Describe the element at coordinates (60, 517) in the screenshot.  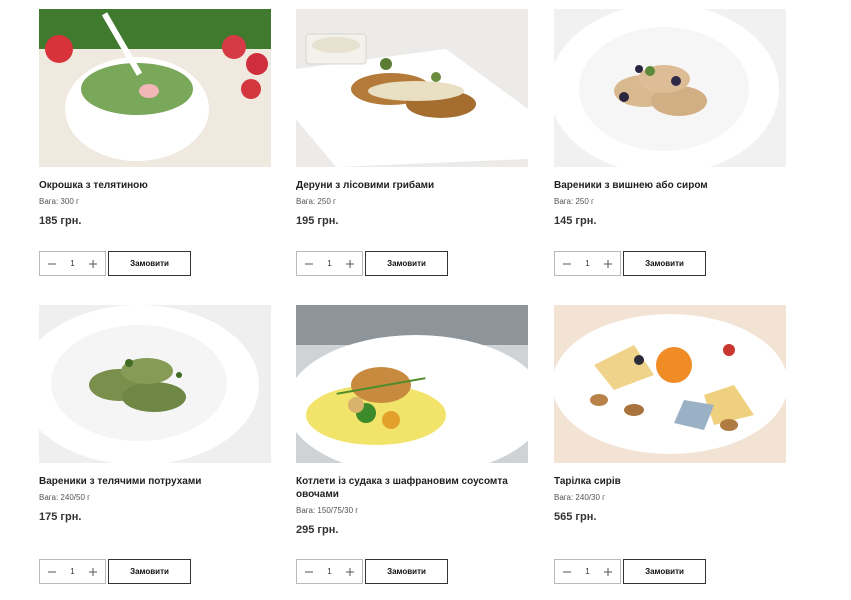
I see `product-price: 175 грн.` at that location.